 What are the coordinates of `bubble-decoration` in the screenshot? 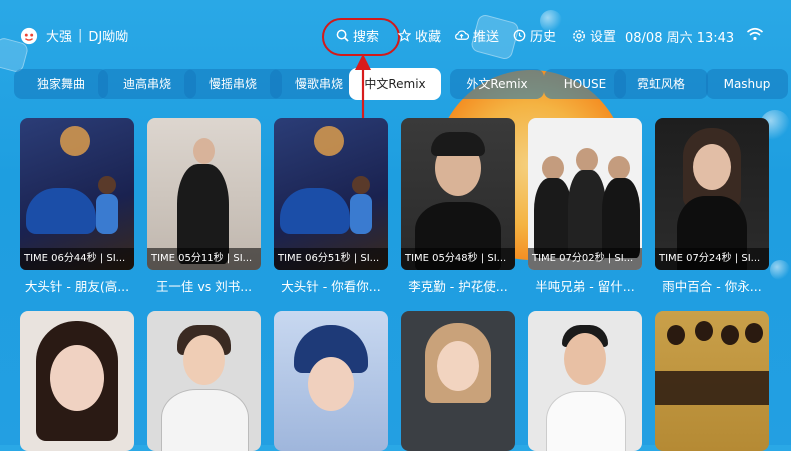 It's located at (780, 270).